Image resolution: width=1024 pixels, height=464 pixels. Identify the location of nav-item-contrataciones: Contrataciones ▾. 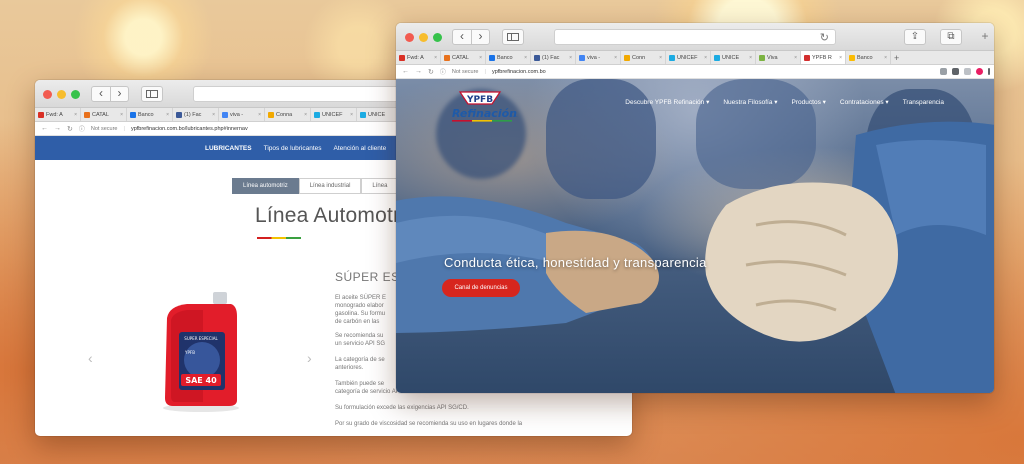
(864, 102).